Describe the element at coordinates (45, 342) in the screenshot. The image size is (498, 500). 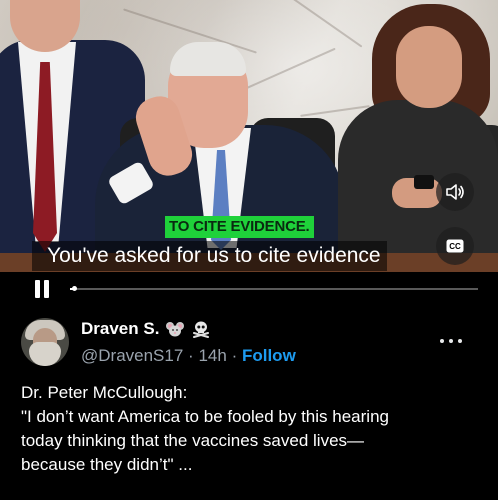
I see `avatar` at that location.